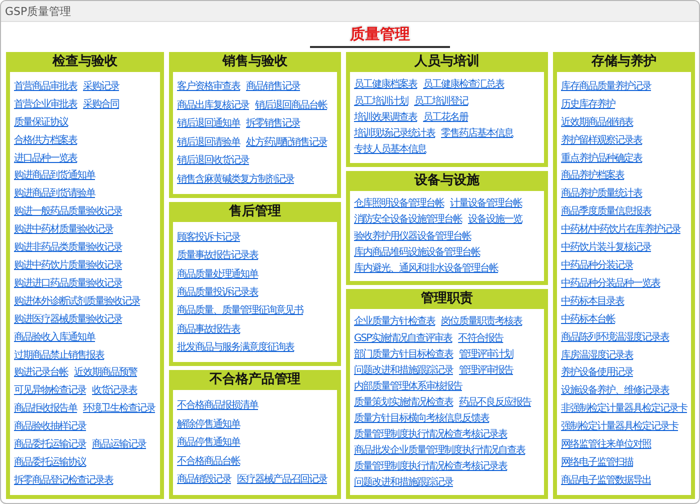 Image resolution: width=700 pixels, height=504 pixels. I want to click on record-link: 采购记录, so click(101, 86).